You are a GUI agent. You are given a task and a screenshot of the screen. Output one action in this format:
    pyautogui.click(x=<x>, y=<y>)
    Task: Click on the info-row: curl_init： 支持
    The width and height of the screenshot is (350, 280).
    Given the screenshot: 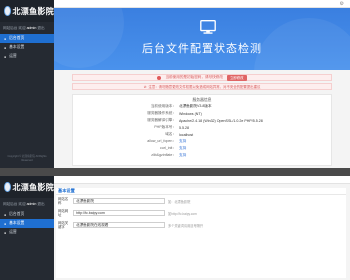 What is the action you would take?
    pyautogui.click(x=173, y=148)
    